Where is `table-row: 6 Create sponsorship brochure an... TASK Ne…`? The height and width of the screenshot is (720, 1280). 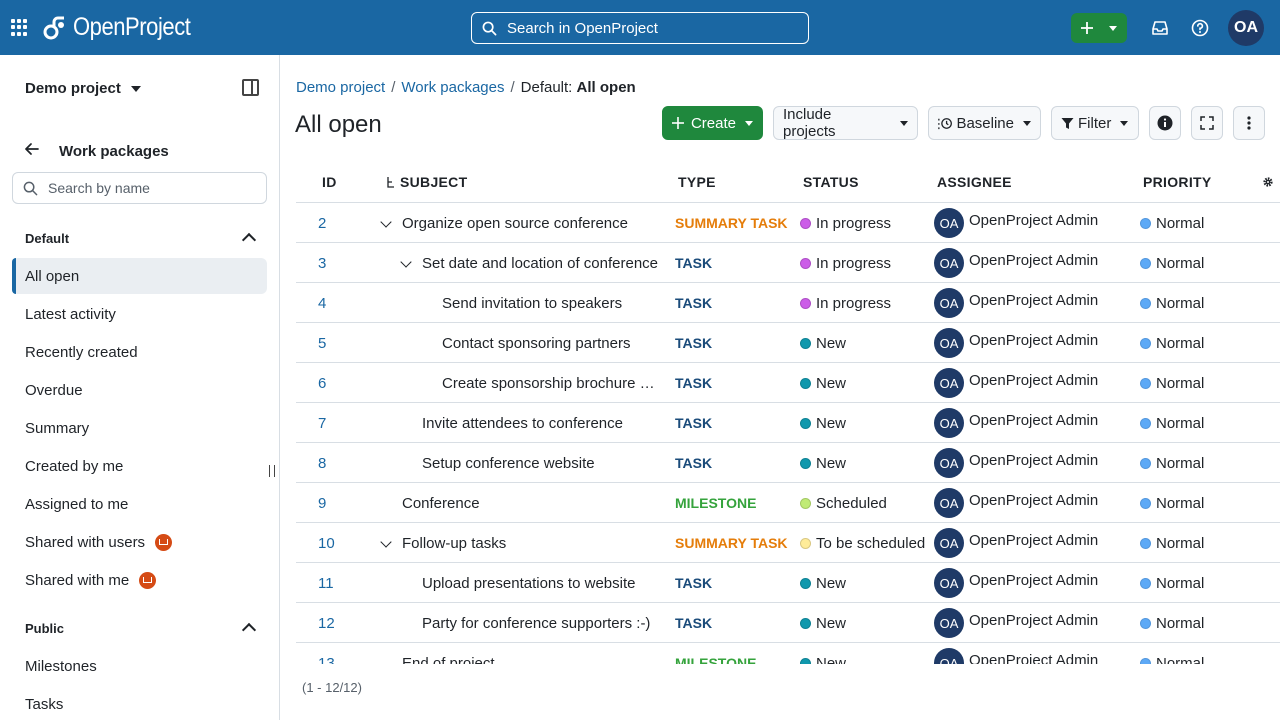
table-row: 6 Create sponsorship brochure an... TASK Ne… is located at coordinates (788, 383).